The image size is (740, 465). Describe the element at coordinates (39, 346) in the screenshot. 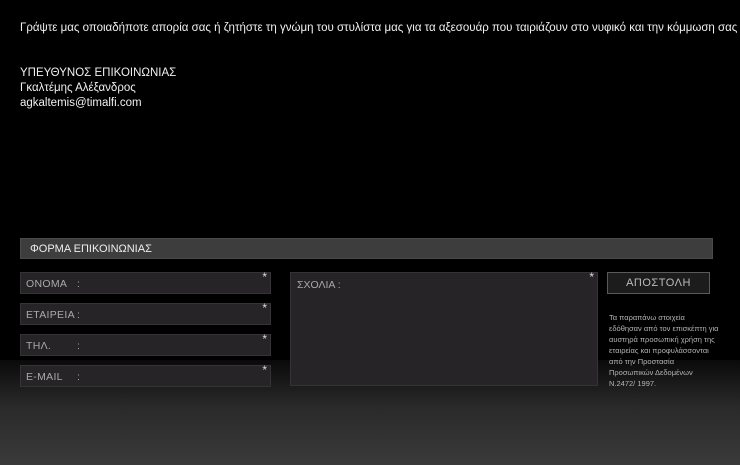

I see `phone-field-label: ΤΗΛ.` at that location.